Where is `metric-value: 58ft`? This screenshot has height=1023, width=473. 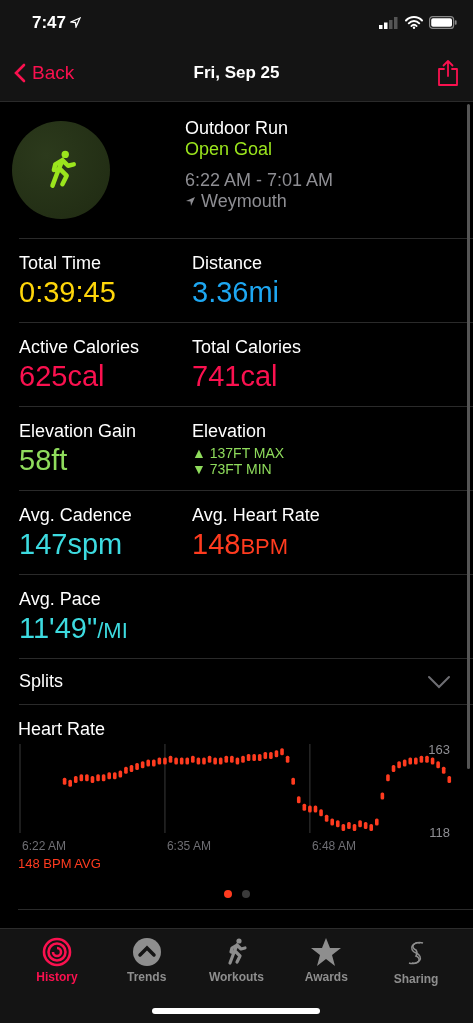 metric-value: 58ft is located at coordinates (43, 460).